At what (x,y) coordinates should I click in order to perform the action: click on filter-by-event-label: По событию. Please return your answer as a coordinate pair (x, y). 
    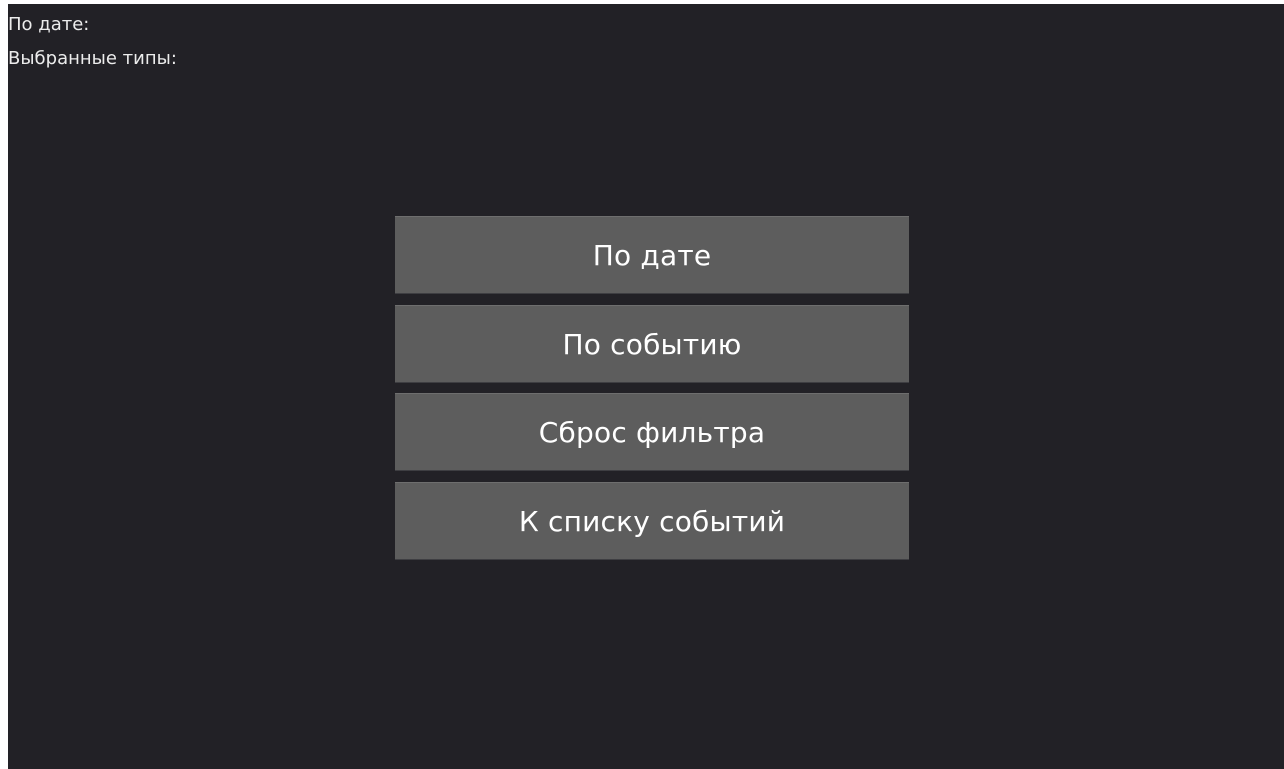
    Looking at the image, I should click on (652, 344).